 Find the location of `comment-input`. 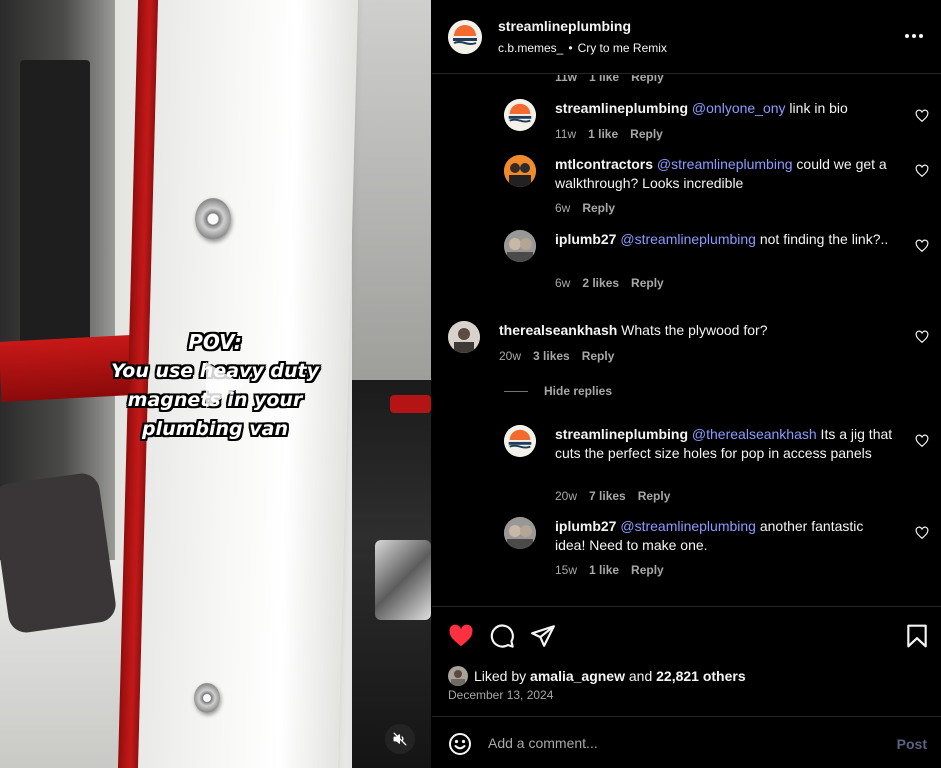

comment-input is located at coordinates (678, 743).